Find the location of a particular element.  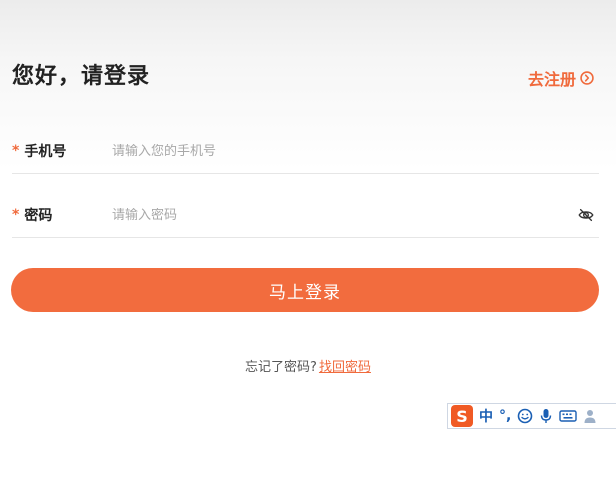

recover-password-link: 找回密码 is located at coordinates (345, 367).